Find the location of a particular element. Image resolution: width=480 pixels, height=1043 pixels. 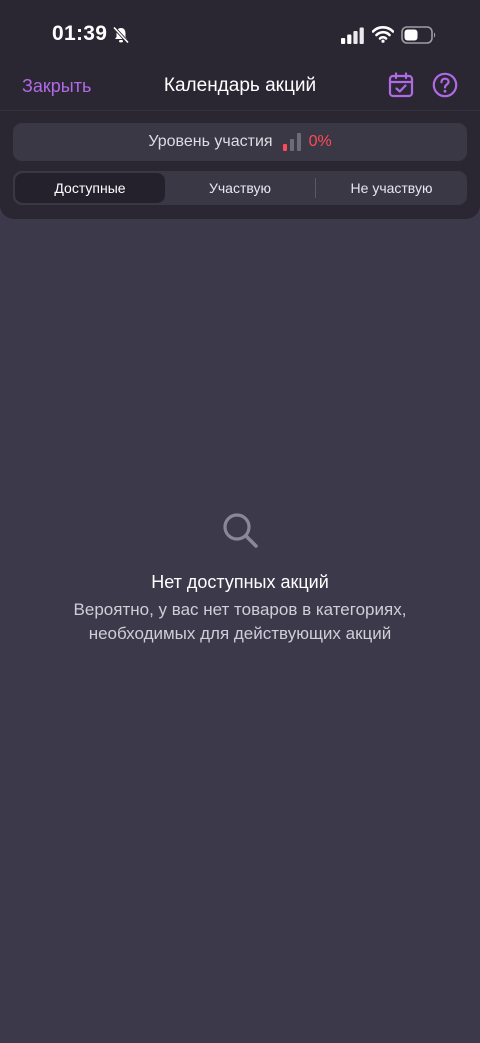

participation-card: Уровень участия 0% is located at coordinates (240, 142).